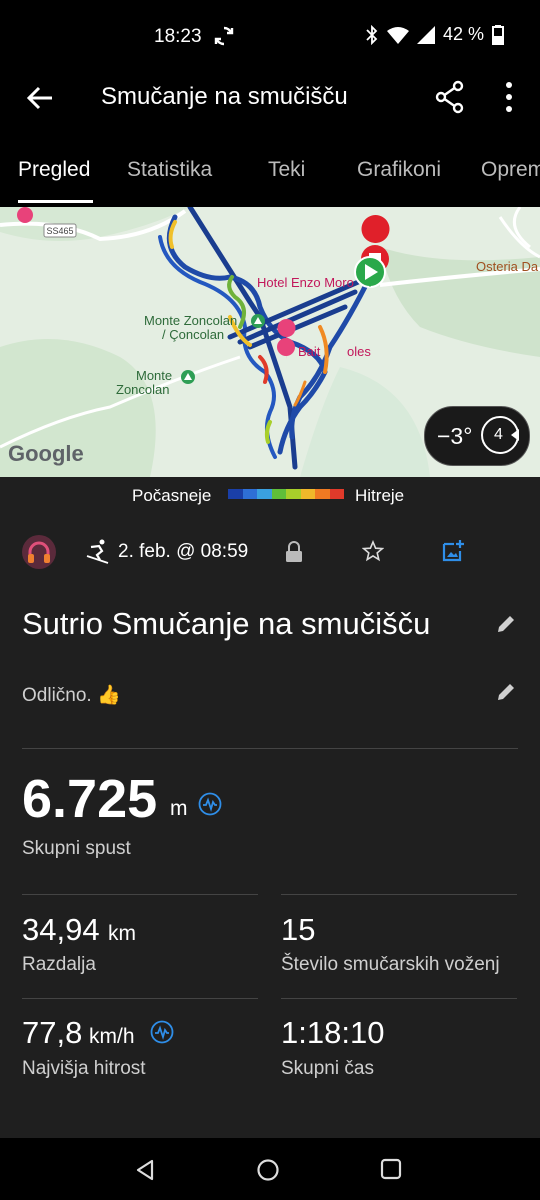 The image size is (540, 1200). What do you see at coordinates (97, 551) in the screenshot?
I see `skiing-icon` at bounding box center [97, 551].